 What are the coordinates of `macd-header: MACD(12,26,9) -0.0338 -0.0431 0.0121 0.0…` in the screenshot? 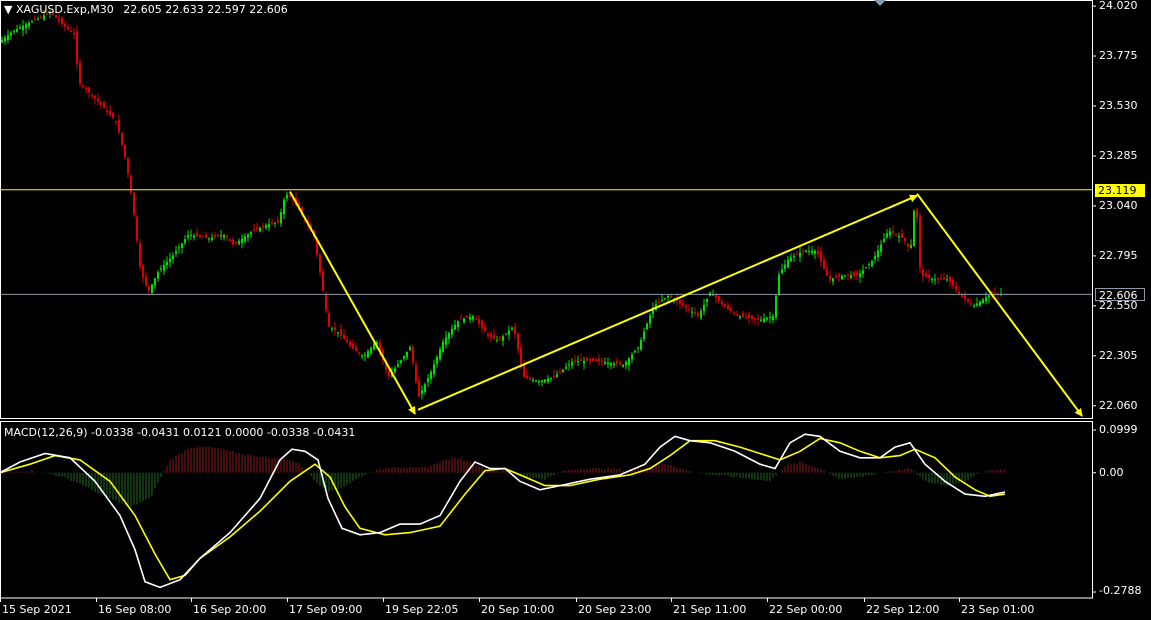 It's located at (180, 432).